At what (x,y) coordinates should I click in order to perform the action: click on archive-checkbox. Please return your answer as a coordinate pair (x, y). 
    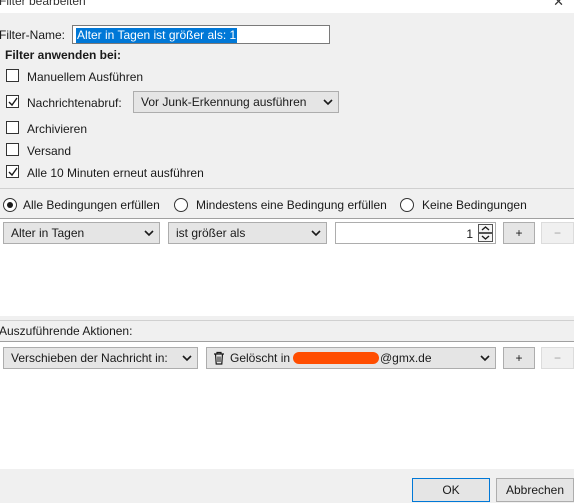
    Looking at the image, I should click on (12, 127).